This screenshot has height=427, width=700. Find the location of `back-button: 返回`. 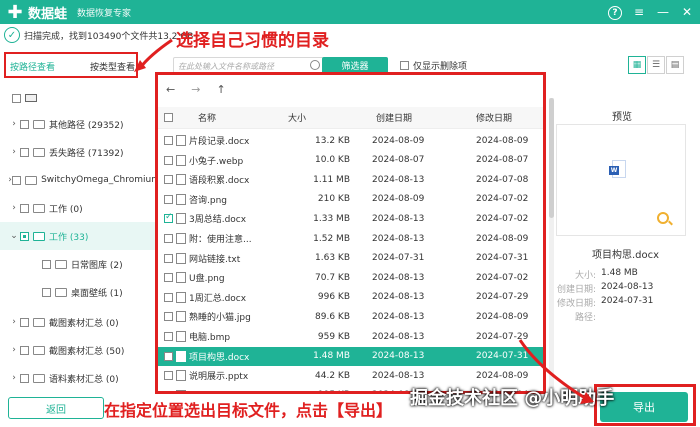

back-button: 返回 is located at coordinates (56, 408).